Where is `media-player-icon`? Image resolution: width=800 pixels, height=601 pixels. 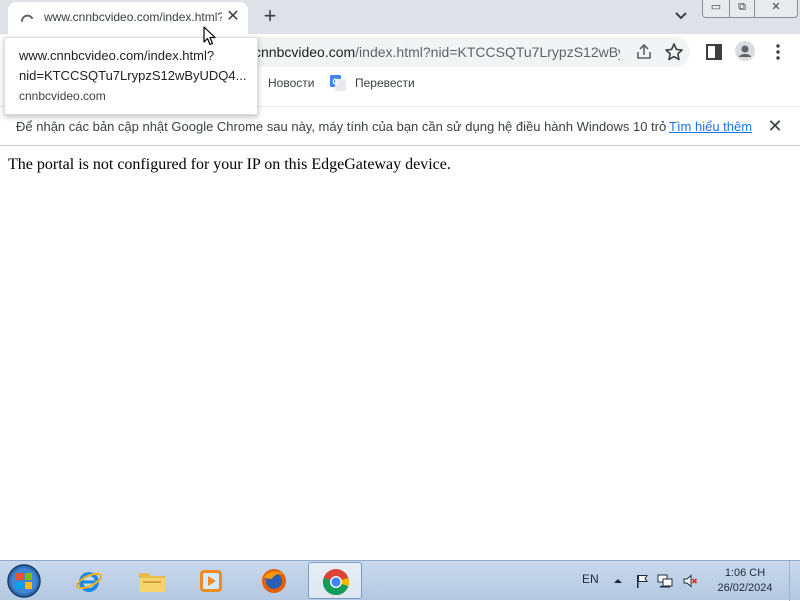 media-player-icon is located at coordinates (211, 581).